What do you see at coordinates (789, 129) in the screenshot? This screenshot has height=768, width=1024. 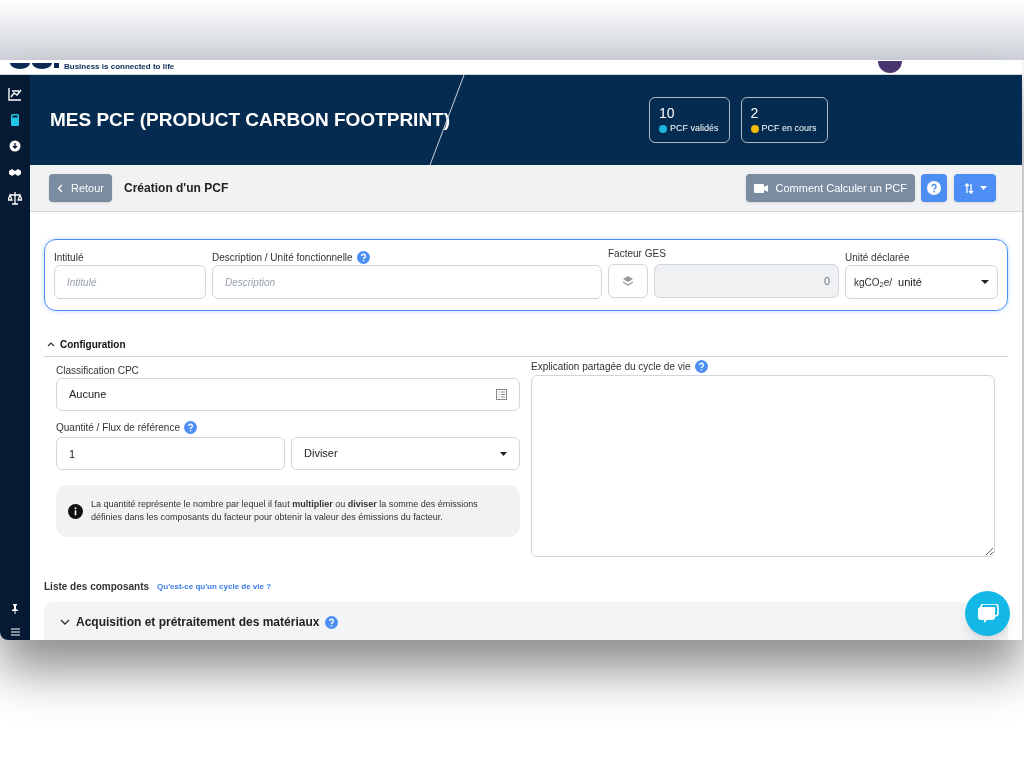 I see `stat-label: PCF en cours` at bounding box center [789, 129].